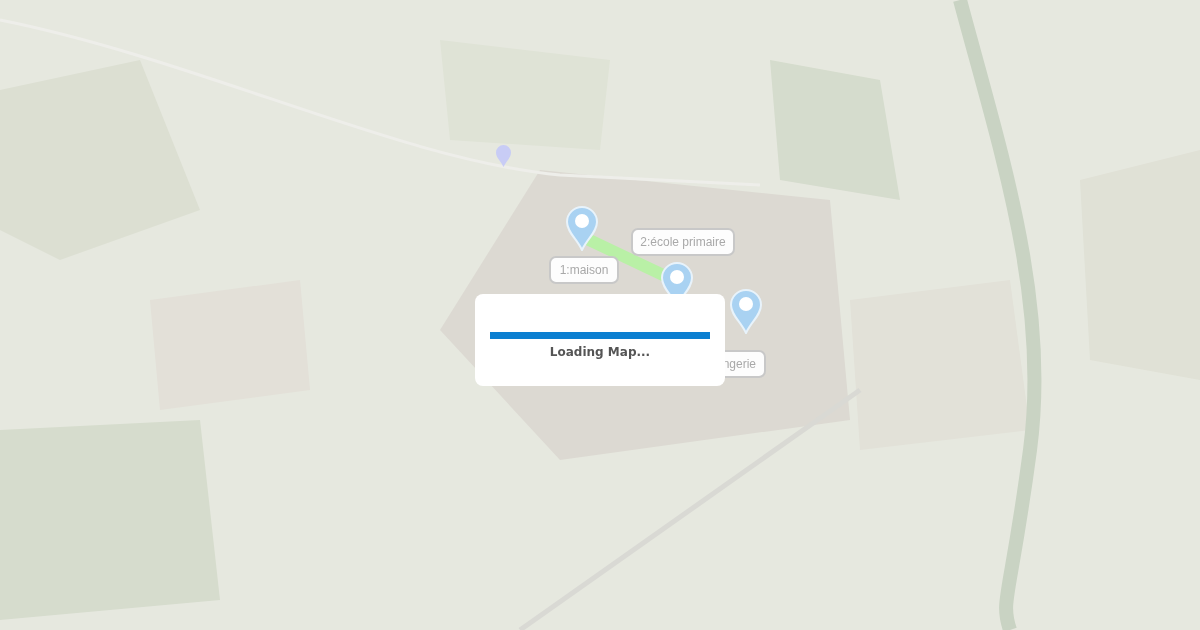 The height and width of the screenshot is (630, 1200). Describe the element at coordinates (584, 270) in the screenshot. I see `marker-label: 1:maison` at that location.